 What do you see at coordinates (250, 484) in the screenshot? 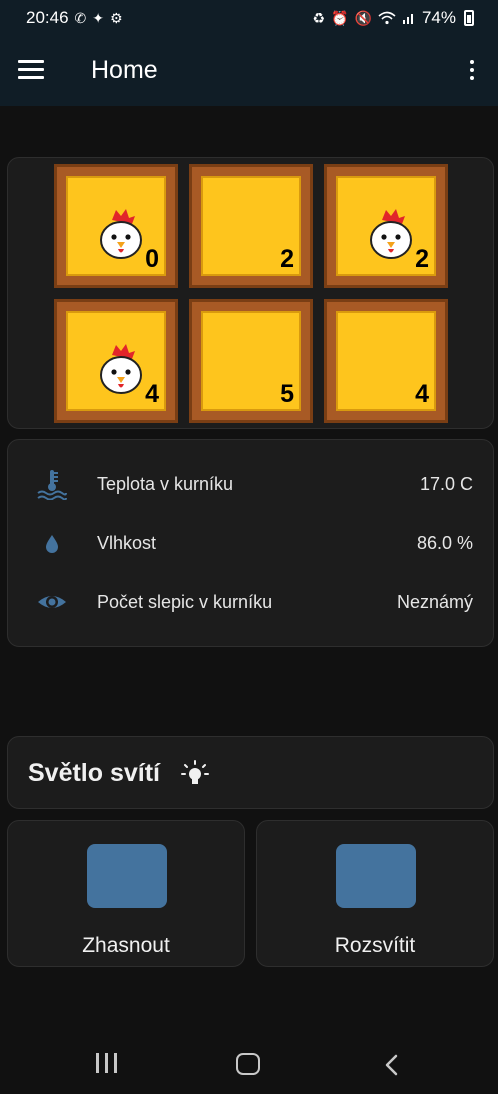
I see `sensor-row-temperature: Teplota v kurníku 17.0 C` at bounding box center [250, 484].